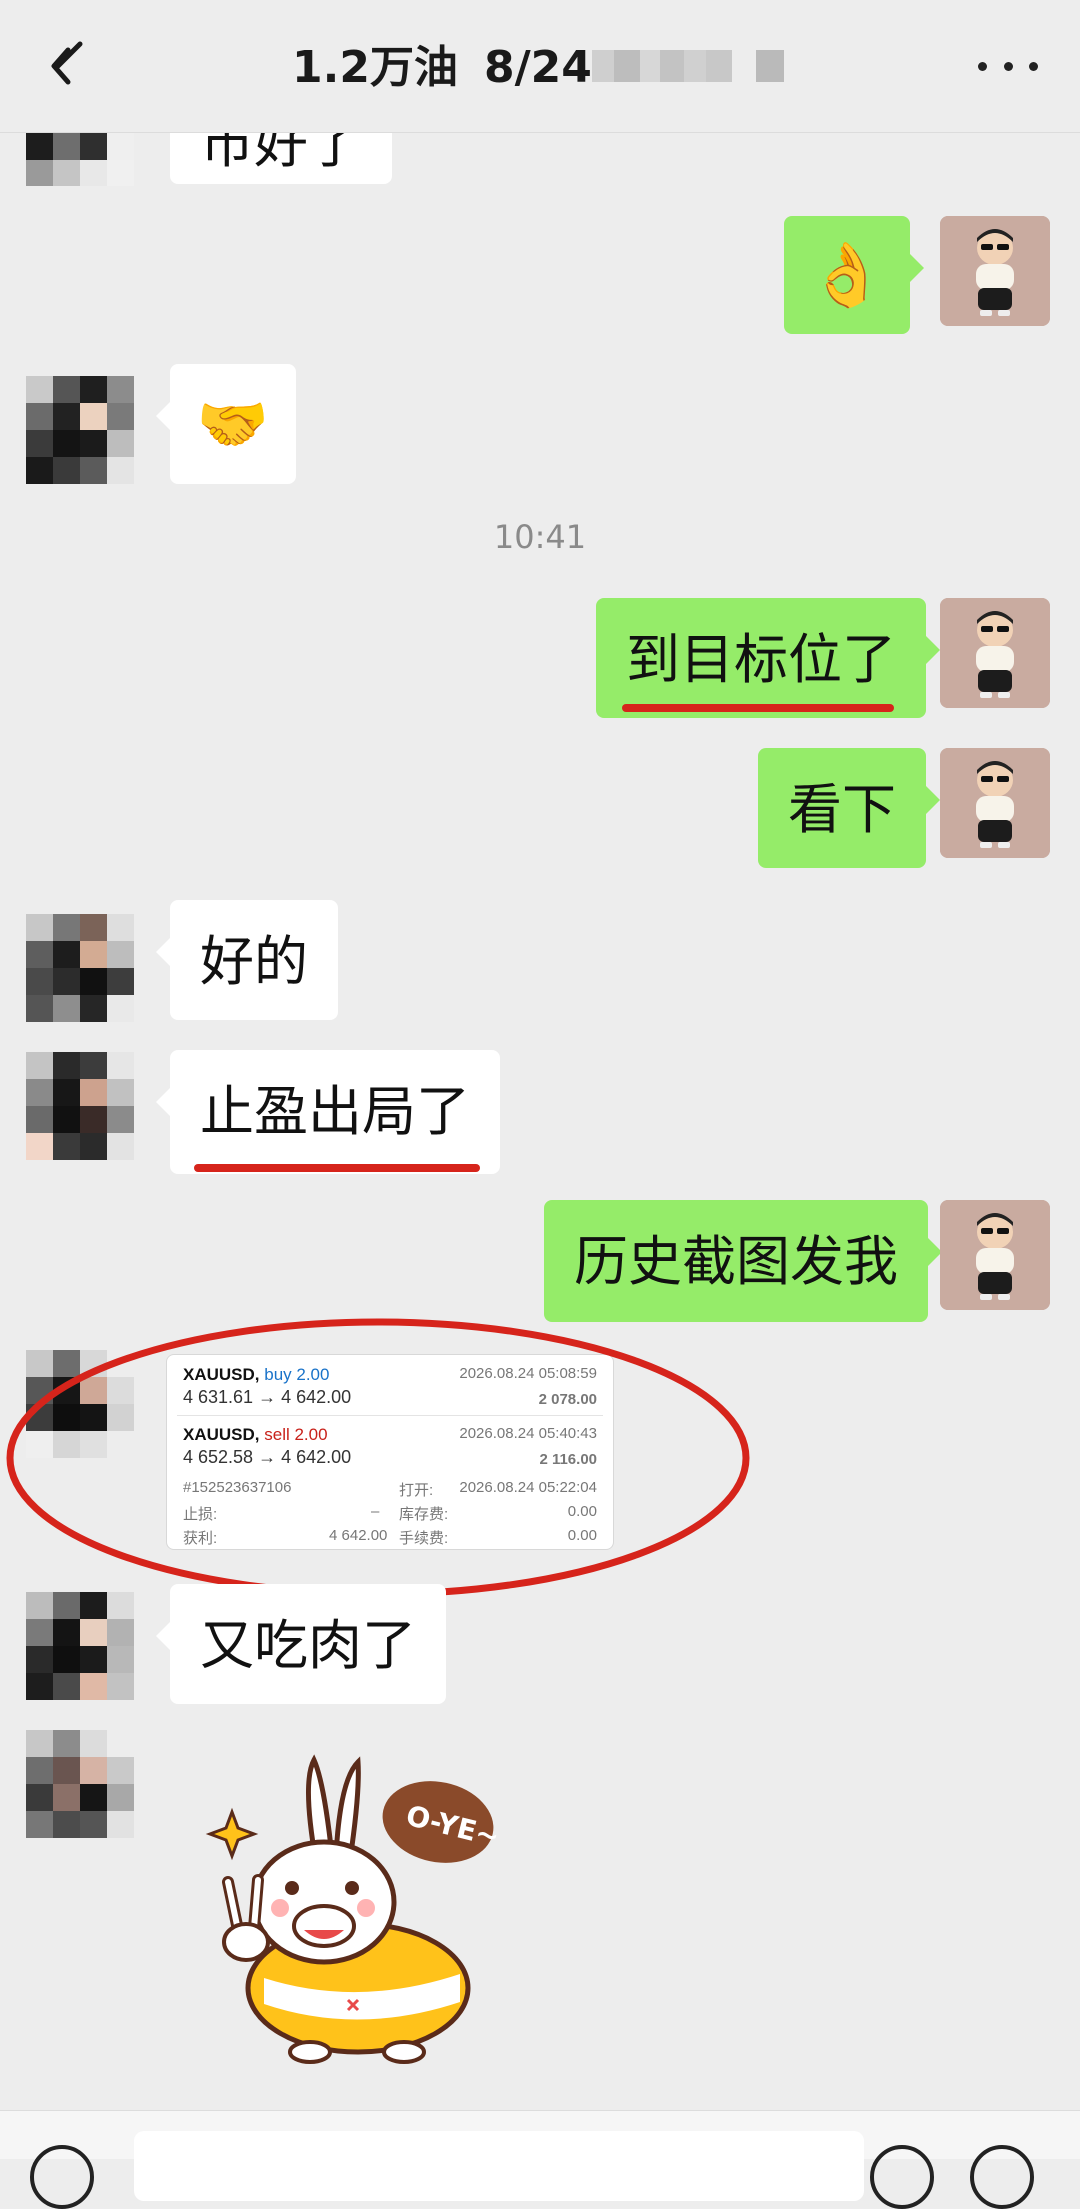 This screenshot has height=2209, width=1080. Describe the element at coordinates (736, 1261) in the screenshot. I see `message-text: 历史截图发我` at that location.